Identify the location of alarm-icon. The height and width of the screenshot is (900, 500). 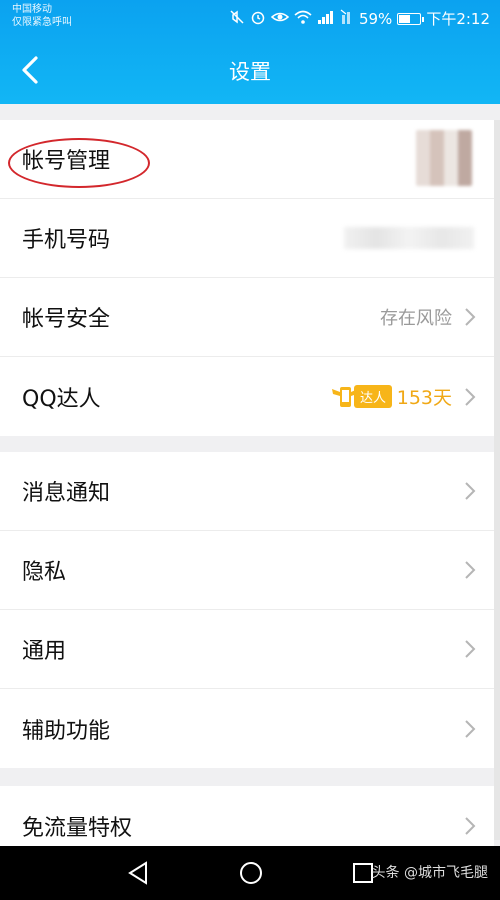
(258, 19).